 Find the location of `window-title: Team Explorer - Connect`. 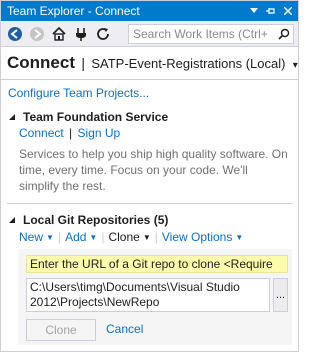

window-title: Team Explorer - Connect is located at coordinates (73, 11).